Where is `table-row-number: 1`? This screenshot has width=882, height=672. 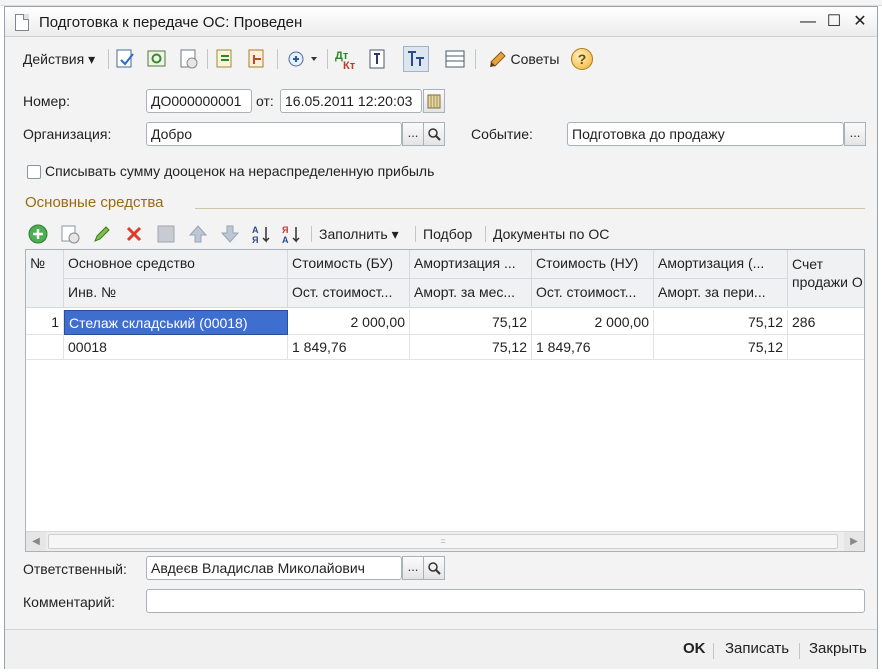 table-row-number: 1 is located at coordinates (45, 322).